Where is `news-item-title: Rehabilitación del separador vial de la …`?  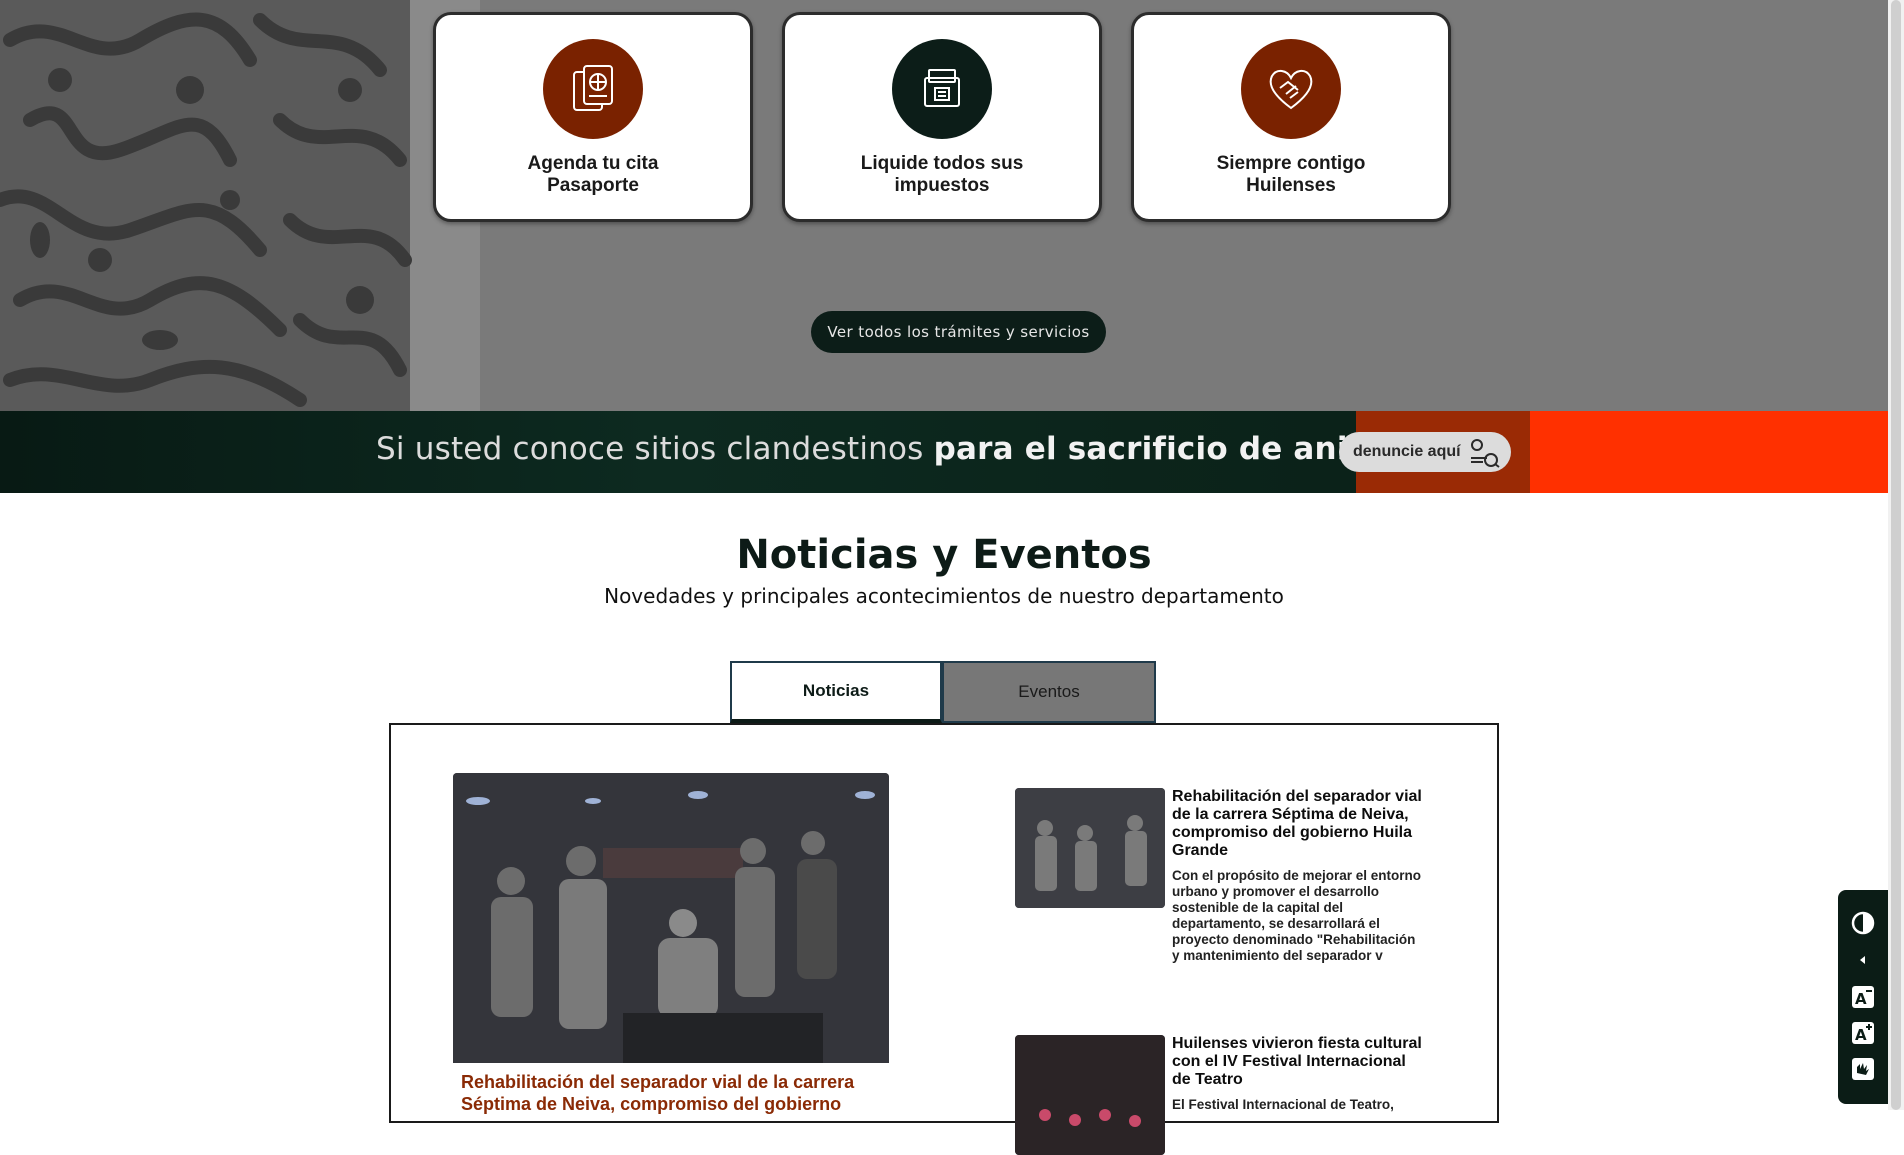
news-item-title: Rehabilitación del separador vial de la … is located at coordinates (1297, 823).